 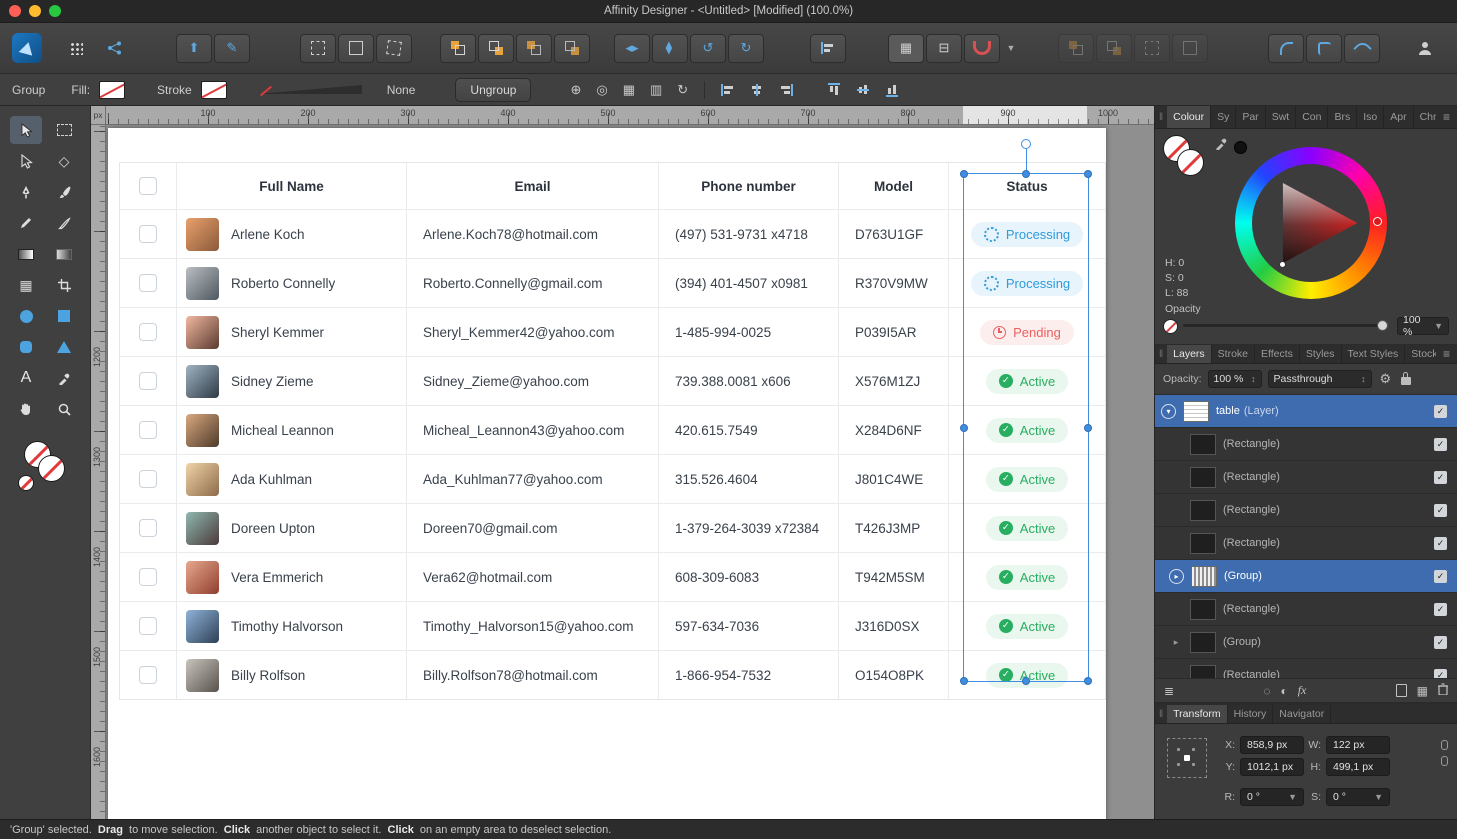 What do you see at coordinates (1319, 379) in the screenshot?
I see `blend-mode-dropdown: Passthrough ↕` at bounding box center [1319, 379].